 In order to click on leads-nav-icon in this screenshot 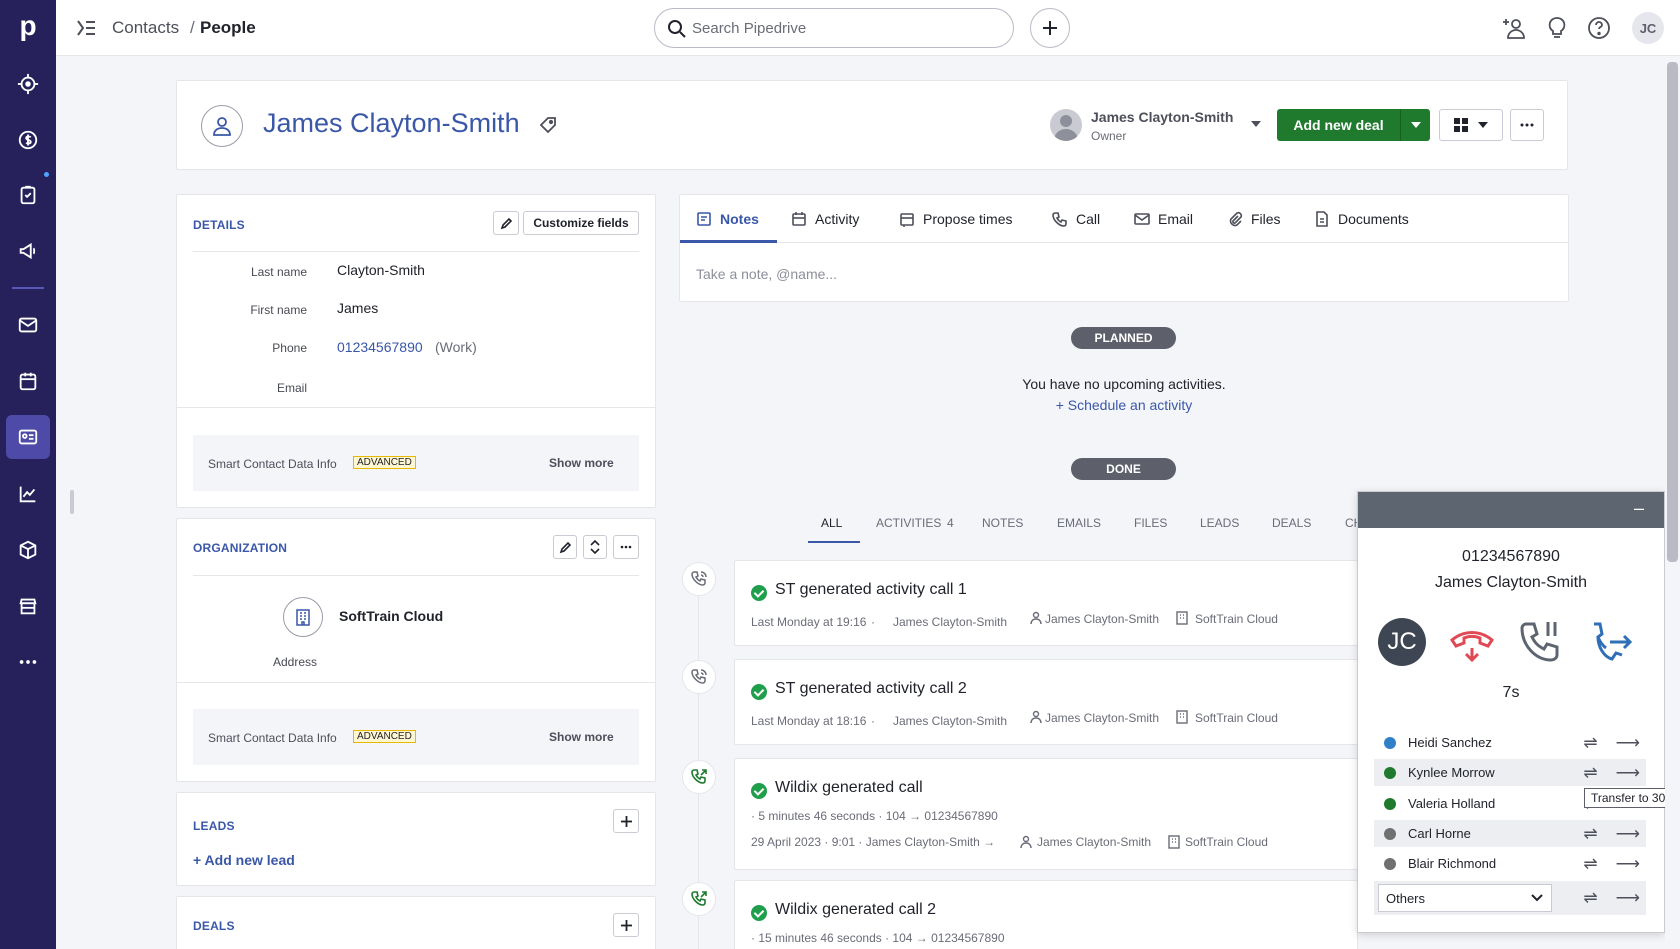, I will do `click(28, 84)`.